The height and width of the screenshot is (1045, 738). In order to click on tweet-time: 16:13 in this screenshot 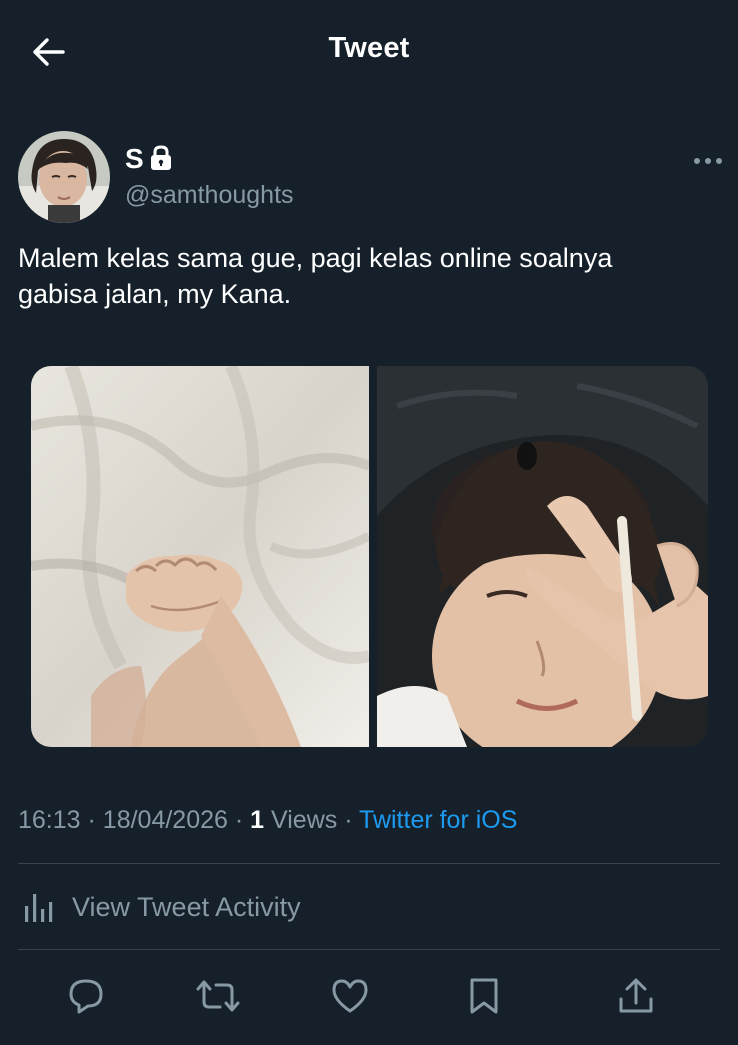, I will do `click(49, 820)`.